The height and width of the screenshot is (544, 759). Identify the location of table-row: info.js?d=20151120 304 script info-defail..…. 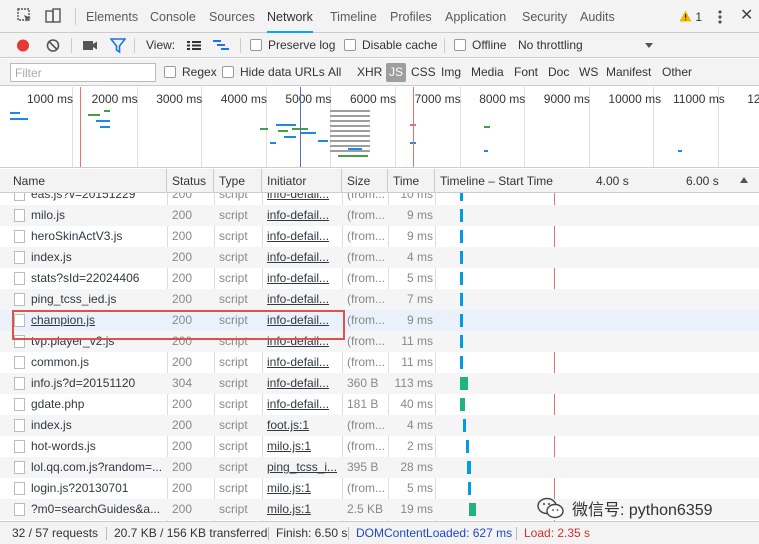
(379, 383).